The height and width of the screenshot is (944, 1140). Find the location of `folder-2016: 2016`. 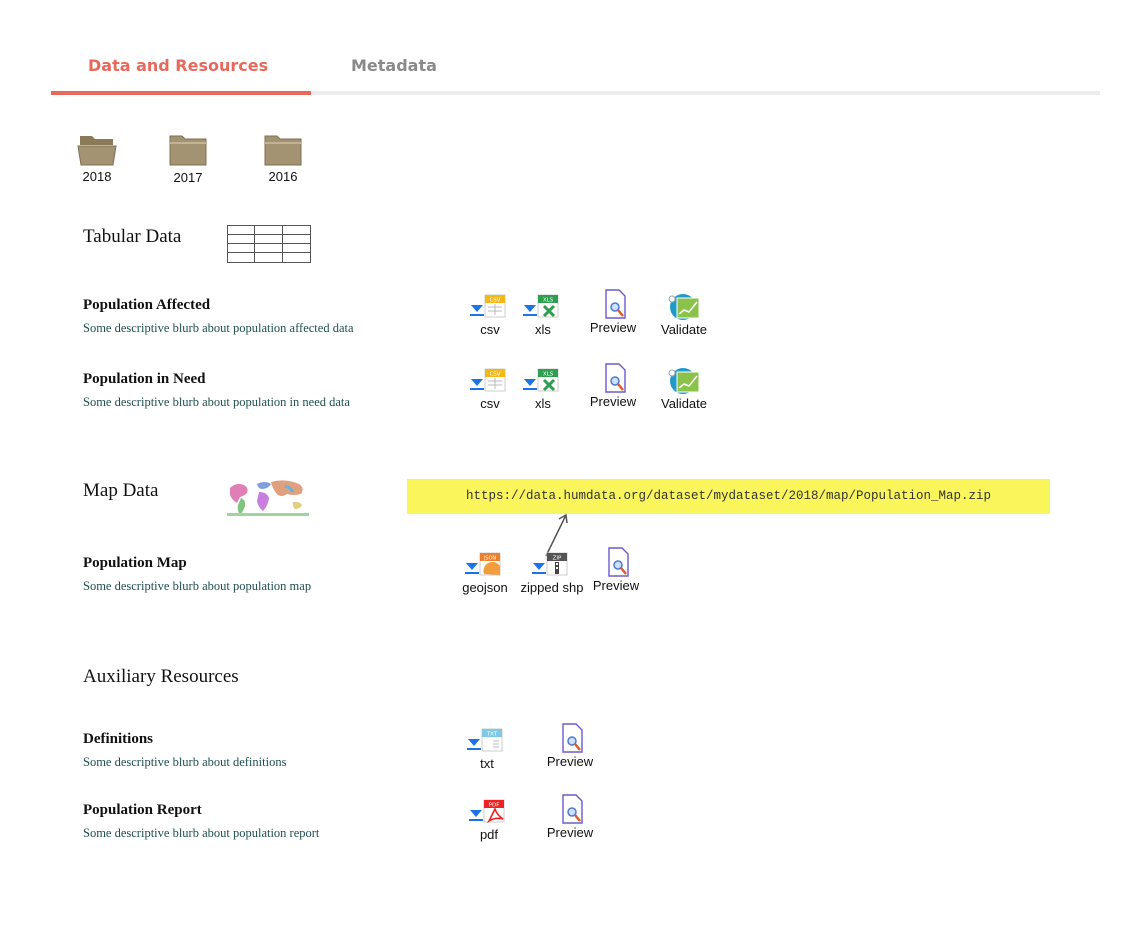

folder-2016: 2016 is located at coordinates (283, 158).